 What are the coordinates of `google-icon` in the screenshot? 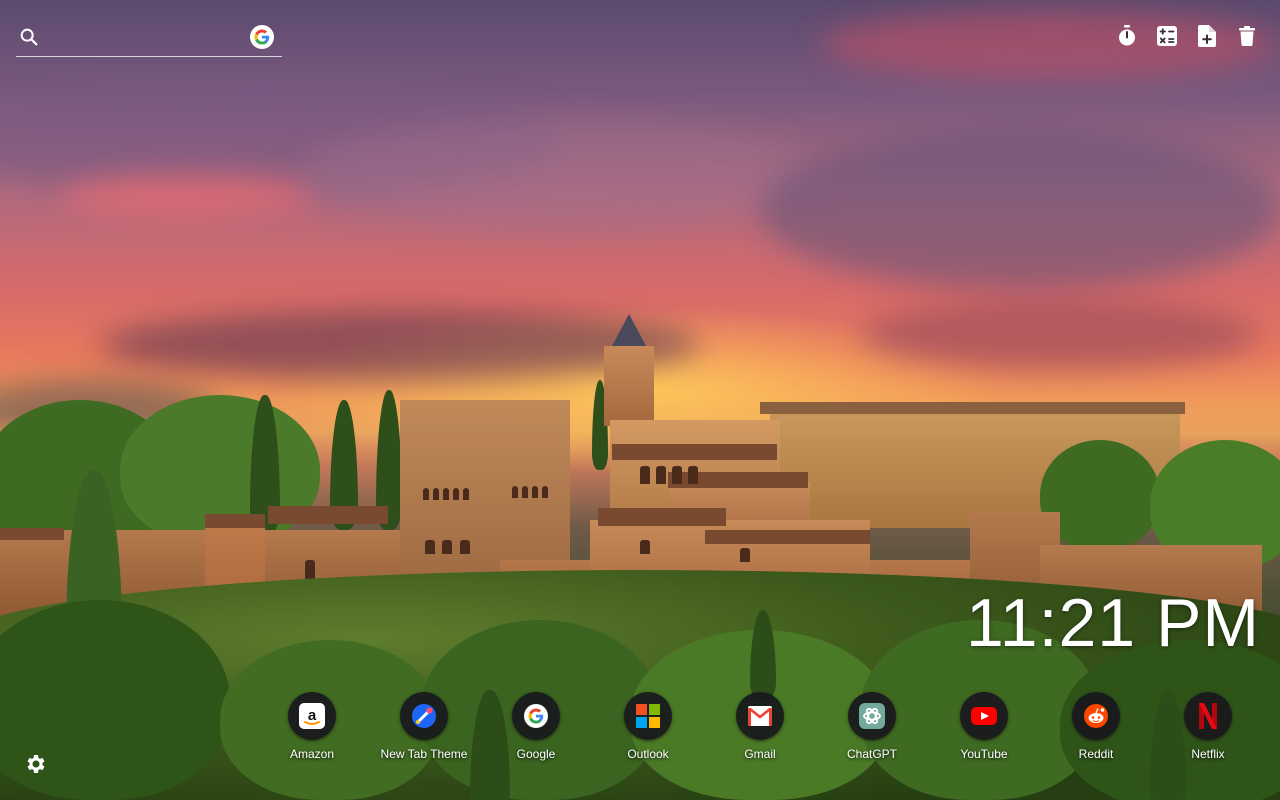 It's located at (536, 716).